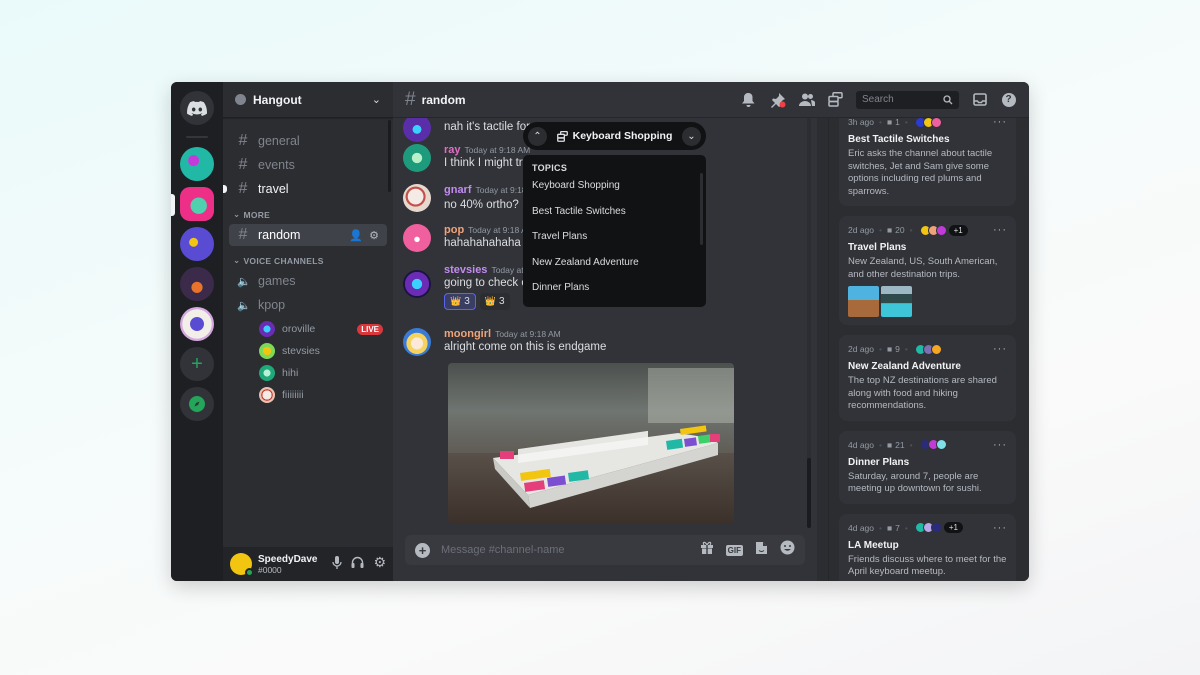 Image resolution: width=1200 pixels, height=675 pixels. What do you see at coordinates (308, 351) in the screenshot?
I see `voice-user: stevsies` at bounding box center [308, 351].